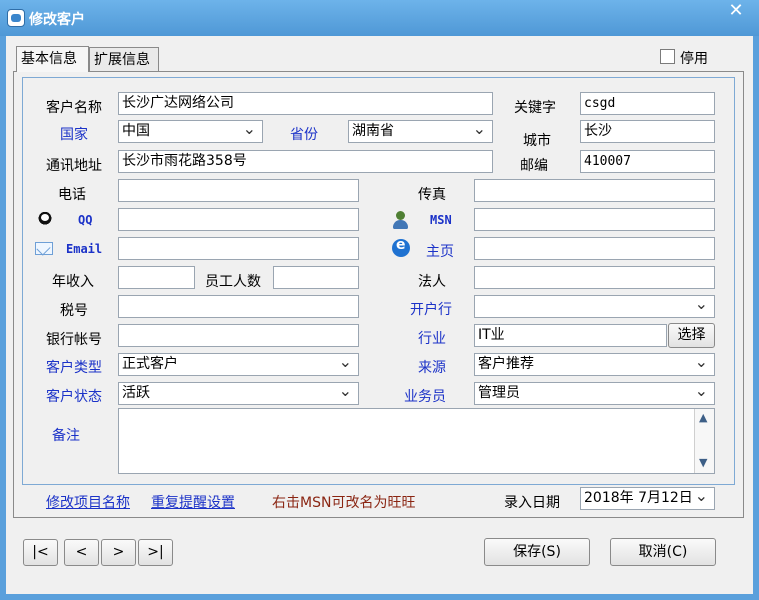  What do you see at coordinates (594, 219) in the screenshot?
I see `msn-input` at bounding box center [594, 219].